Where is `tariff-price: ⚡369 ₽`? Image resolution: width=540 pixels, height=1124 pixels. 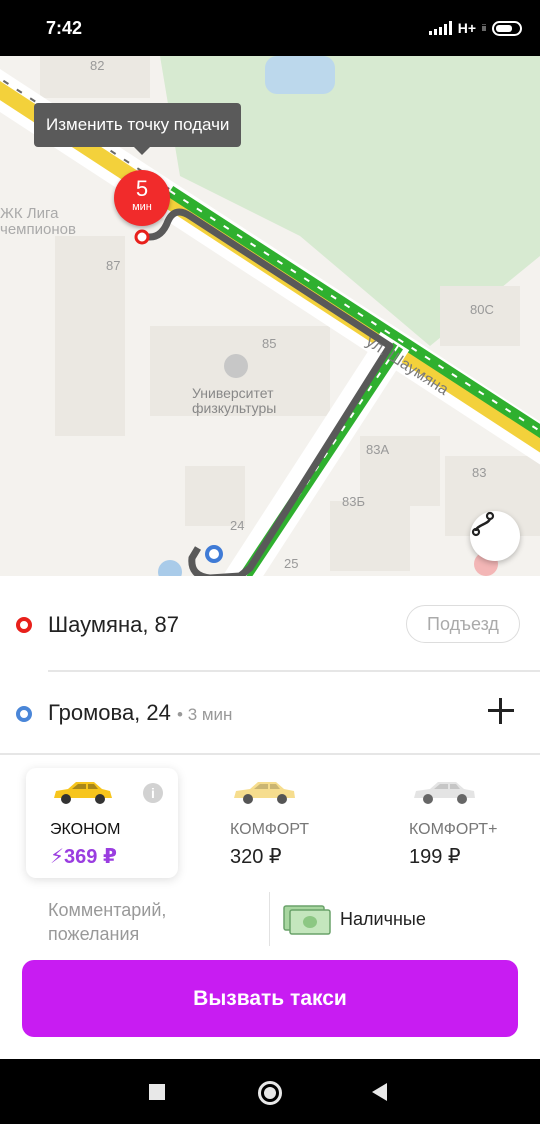 tariff-price: ⚡369 ₽ is located at coordinates (83, 856).